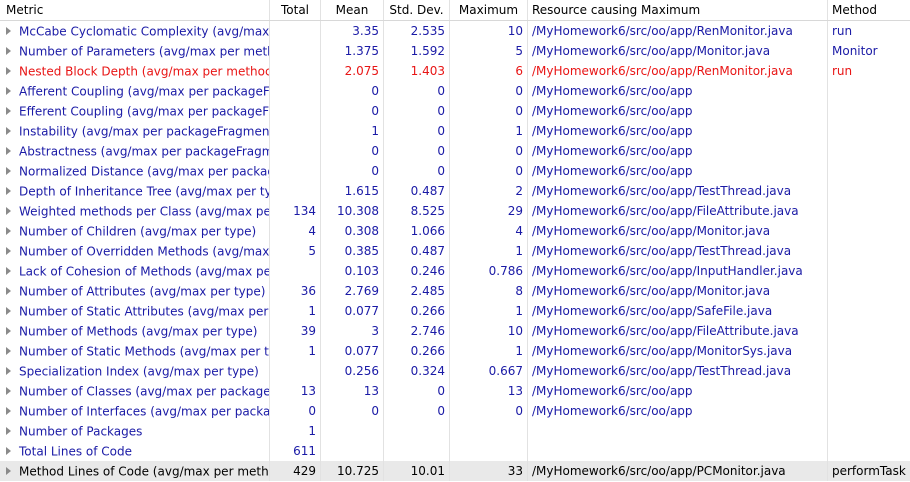 The width and height of the screenshot is (910, 482). What do you see at coordinates (295, 311) in the screenshot?
I see `total-cell: 1` at bounding box center [295, 311].